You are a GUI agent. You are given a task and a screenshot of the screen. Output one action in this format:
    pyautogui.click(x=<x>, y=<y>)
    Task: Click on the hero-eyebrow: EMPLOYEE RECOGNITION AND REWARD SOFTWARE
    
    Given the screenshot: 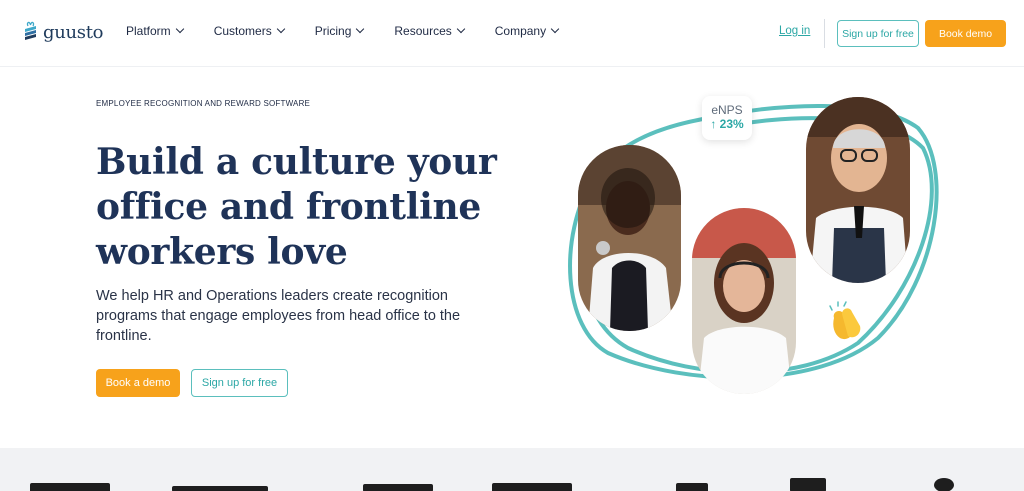 What is the action you would take?
    pyautogui.click(x=203, y=103)
    